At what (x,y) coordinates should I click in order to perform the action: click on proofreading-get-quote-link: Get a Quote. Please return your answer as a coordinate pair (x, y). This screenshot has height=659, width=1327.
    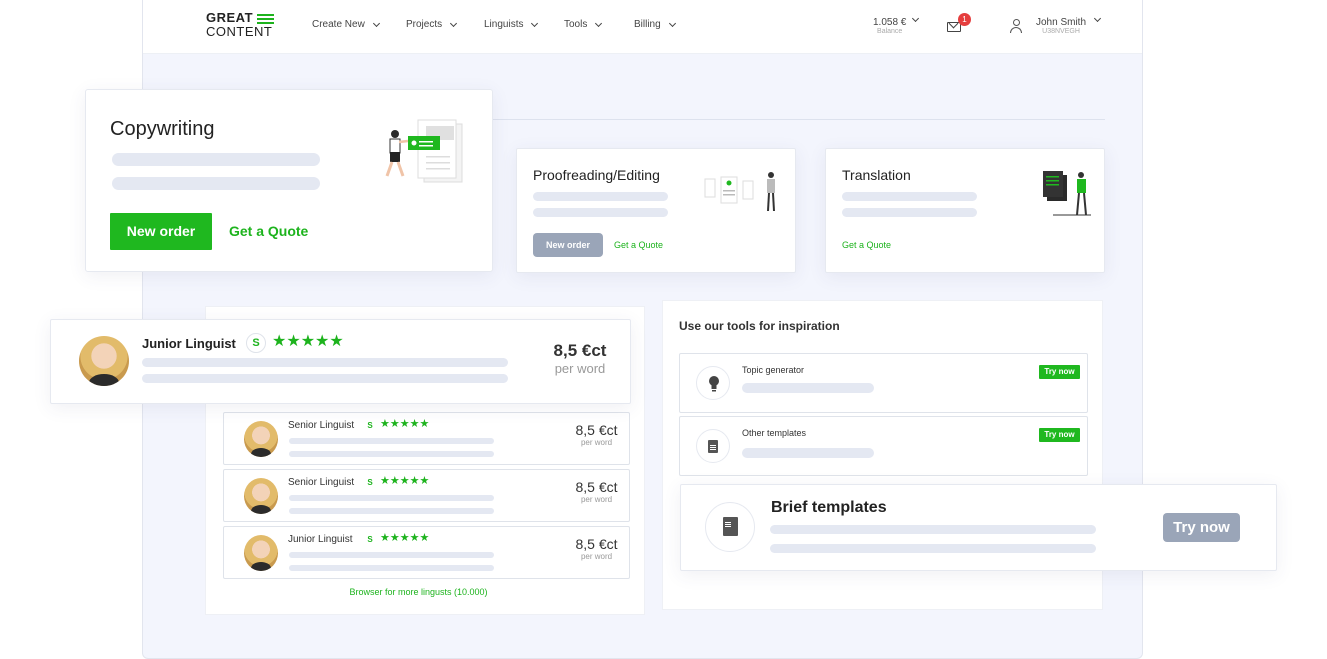
    Looking at the image, I should click on (638, 245).